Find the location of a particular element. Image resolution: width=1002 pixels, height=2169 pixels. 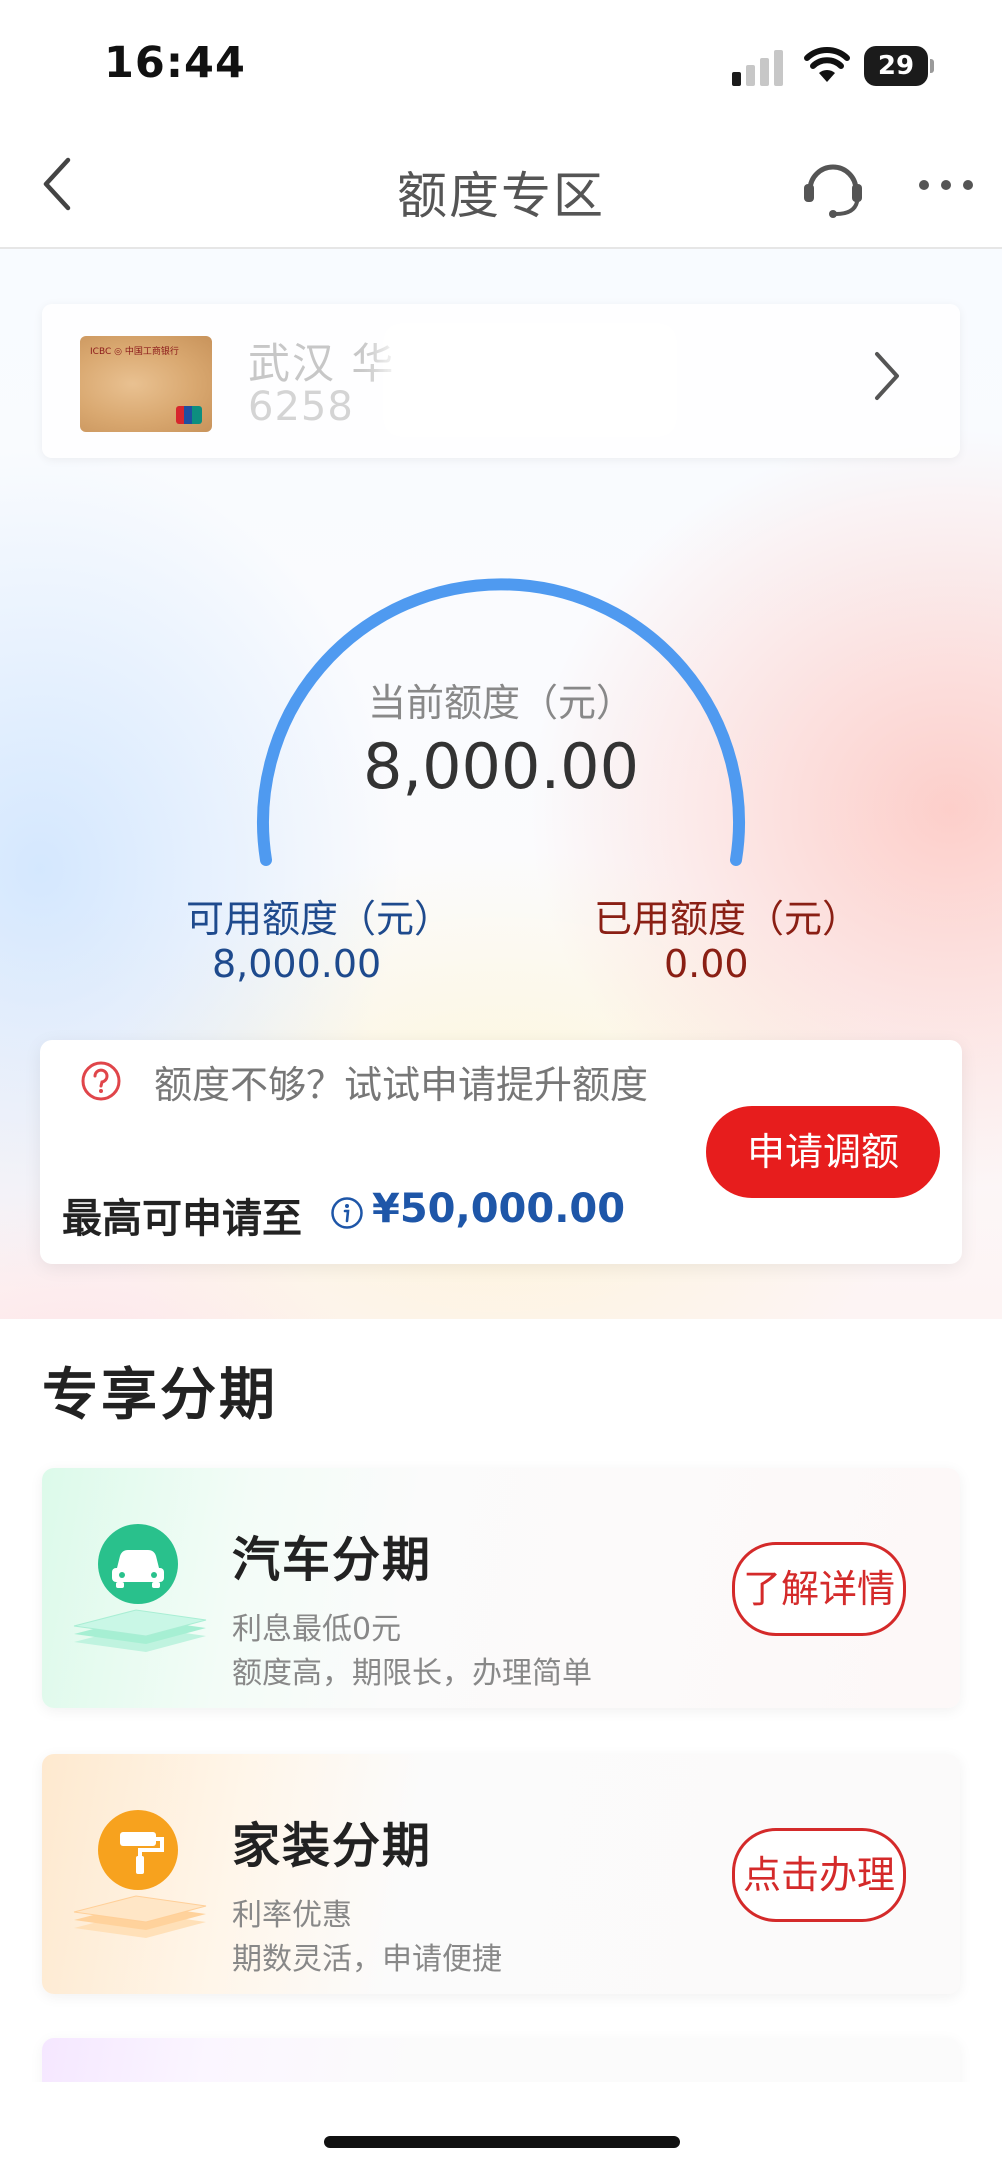

question-circle-icon is located at coordinates (101, 1081).